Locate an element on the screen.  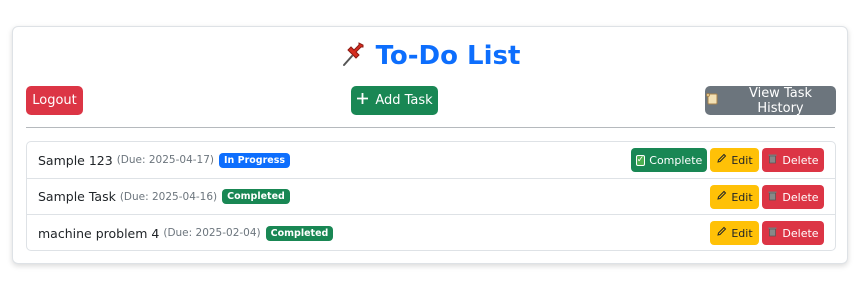
task-name: Sample Task is located at coordinates (77, 196).